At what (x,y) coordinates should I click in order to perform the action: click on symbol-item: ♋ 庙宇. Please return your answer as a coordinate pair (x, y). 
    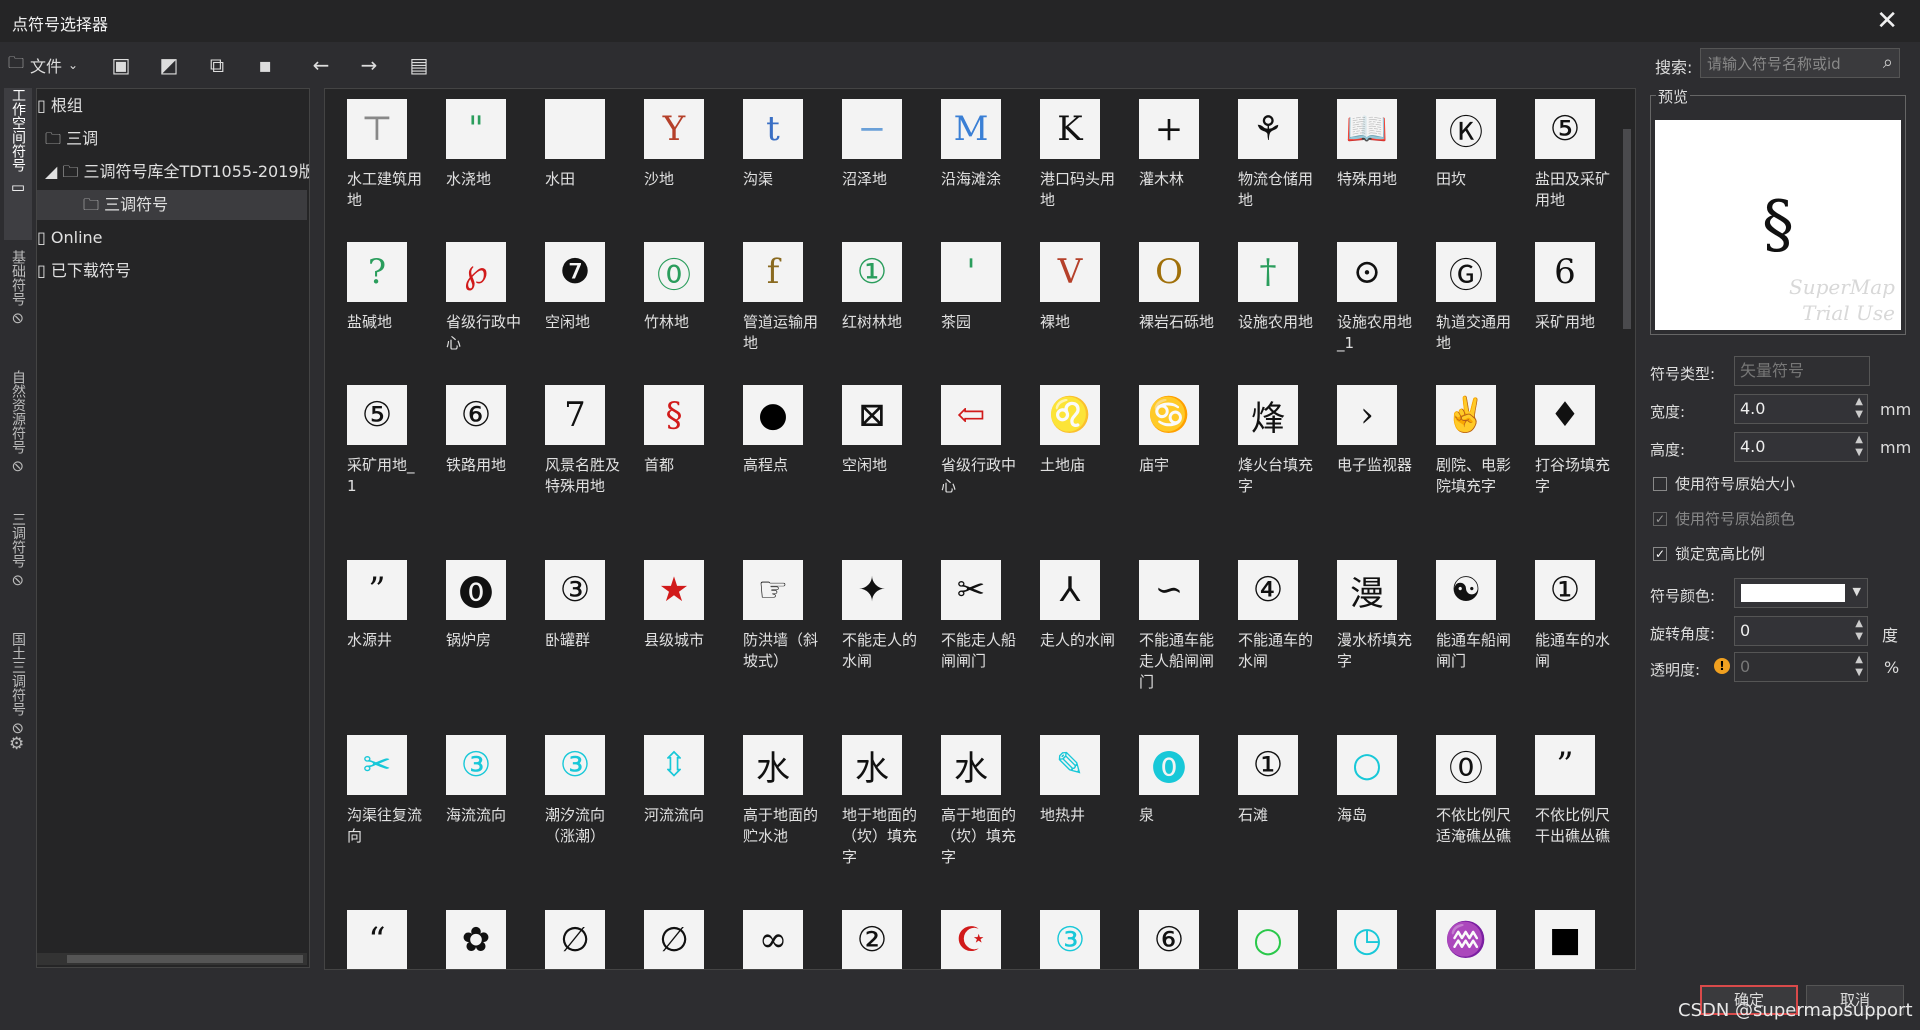
    Looking at the image, I should click on (1166, 460).